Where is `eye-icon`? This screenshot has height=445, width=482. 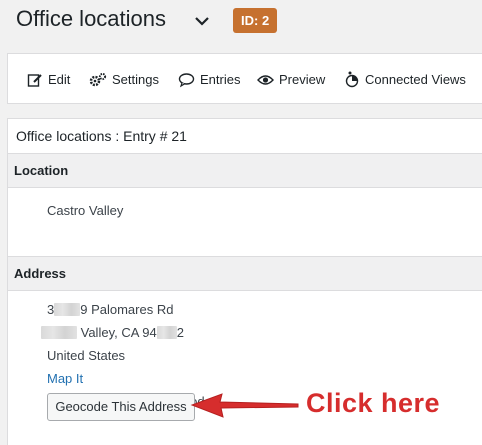 eye-icon is located at coordinates (265, 79).